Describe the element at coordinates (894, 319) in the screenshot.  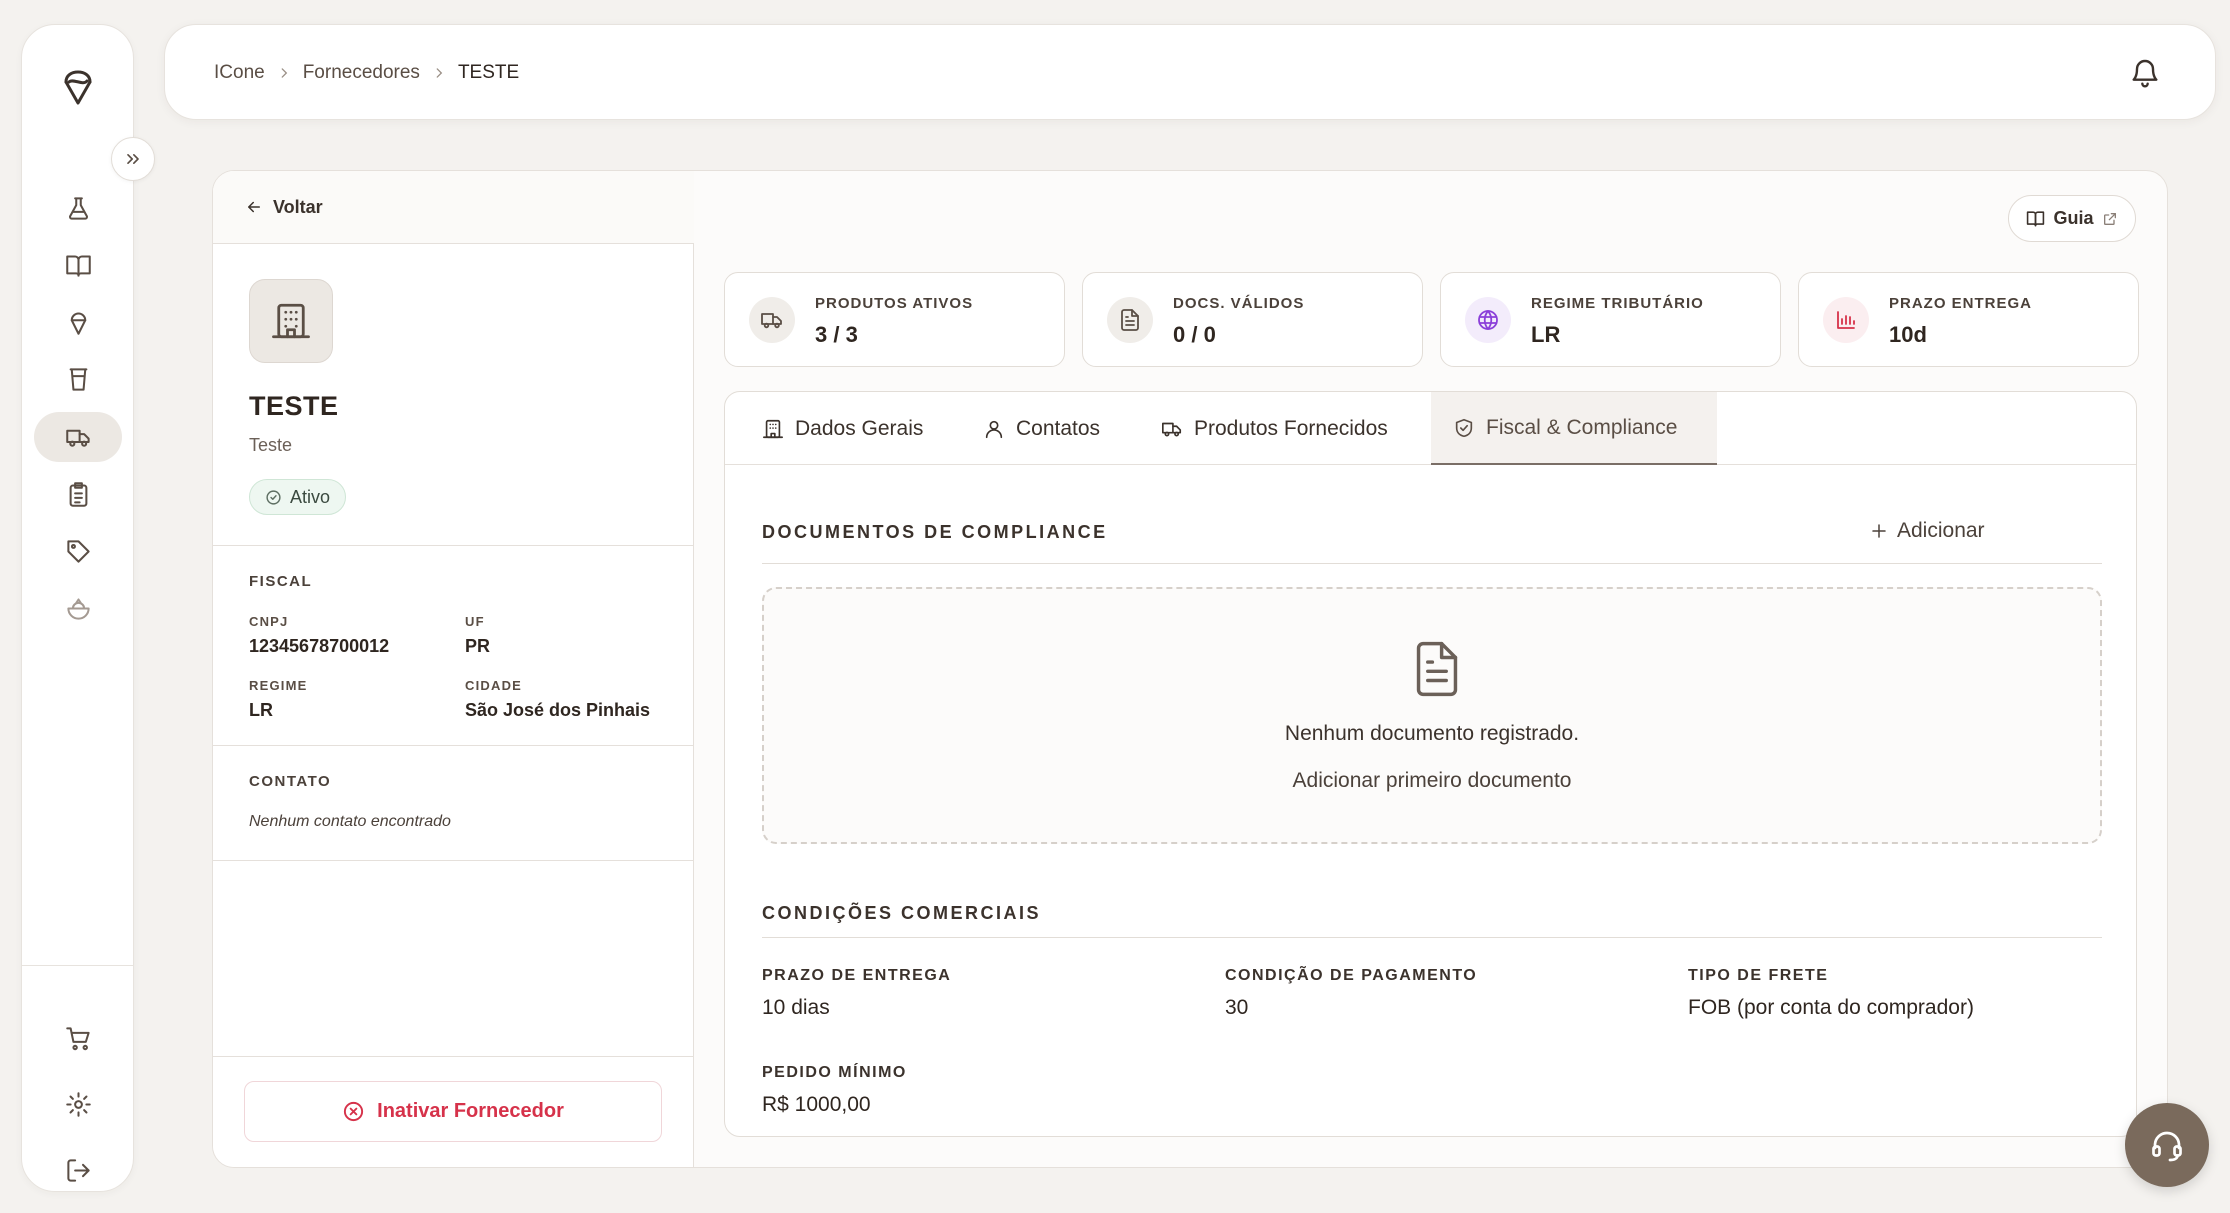
I see `stat-active-products: PRODUTOS ATIVOS 3 / 3` at that location.